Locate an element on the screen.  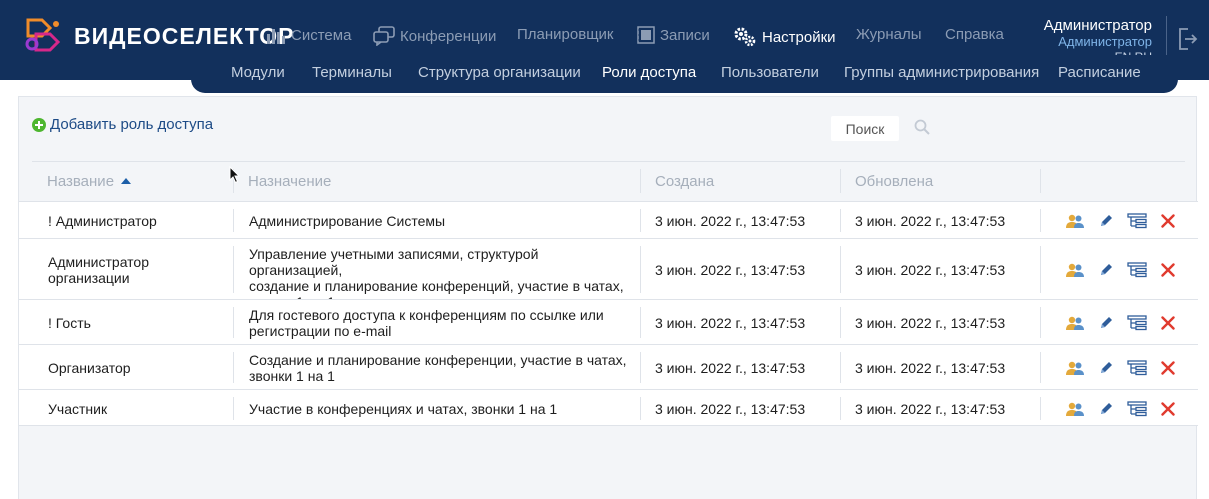
nav-item-conferences: Конференции is located at coordinates (434, 36).